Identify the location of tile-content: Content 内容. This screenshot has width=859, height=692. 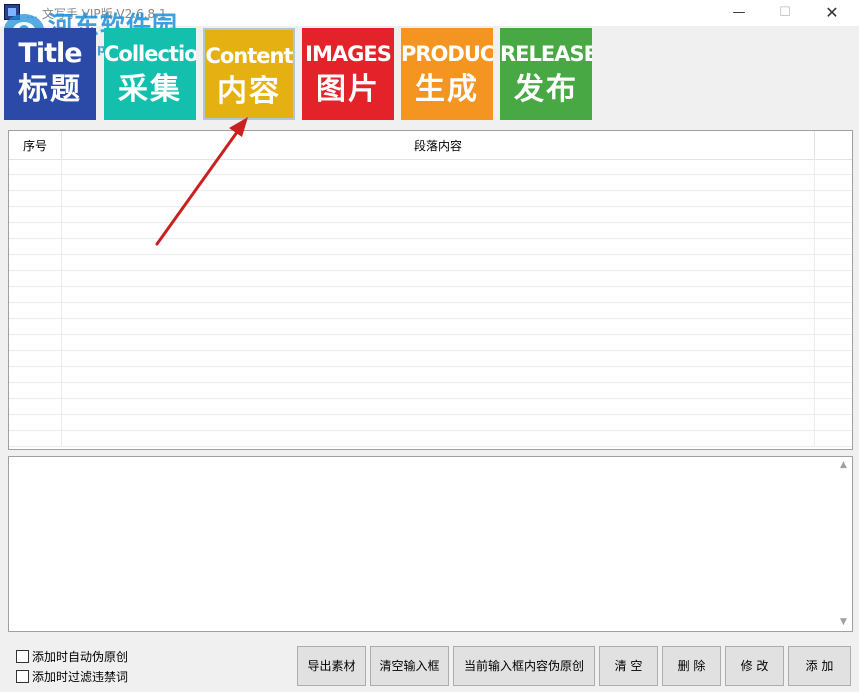
(249, 74).